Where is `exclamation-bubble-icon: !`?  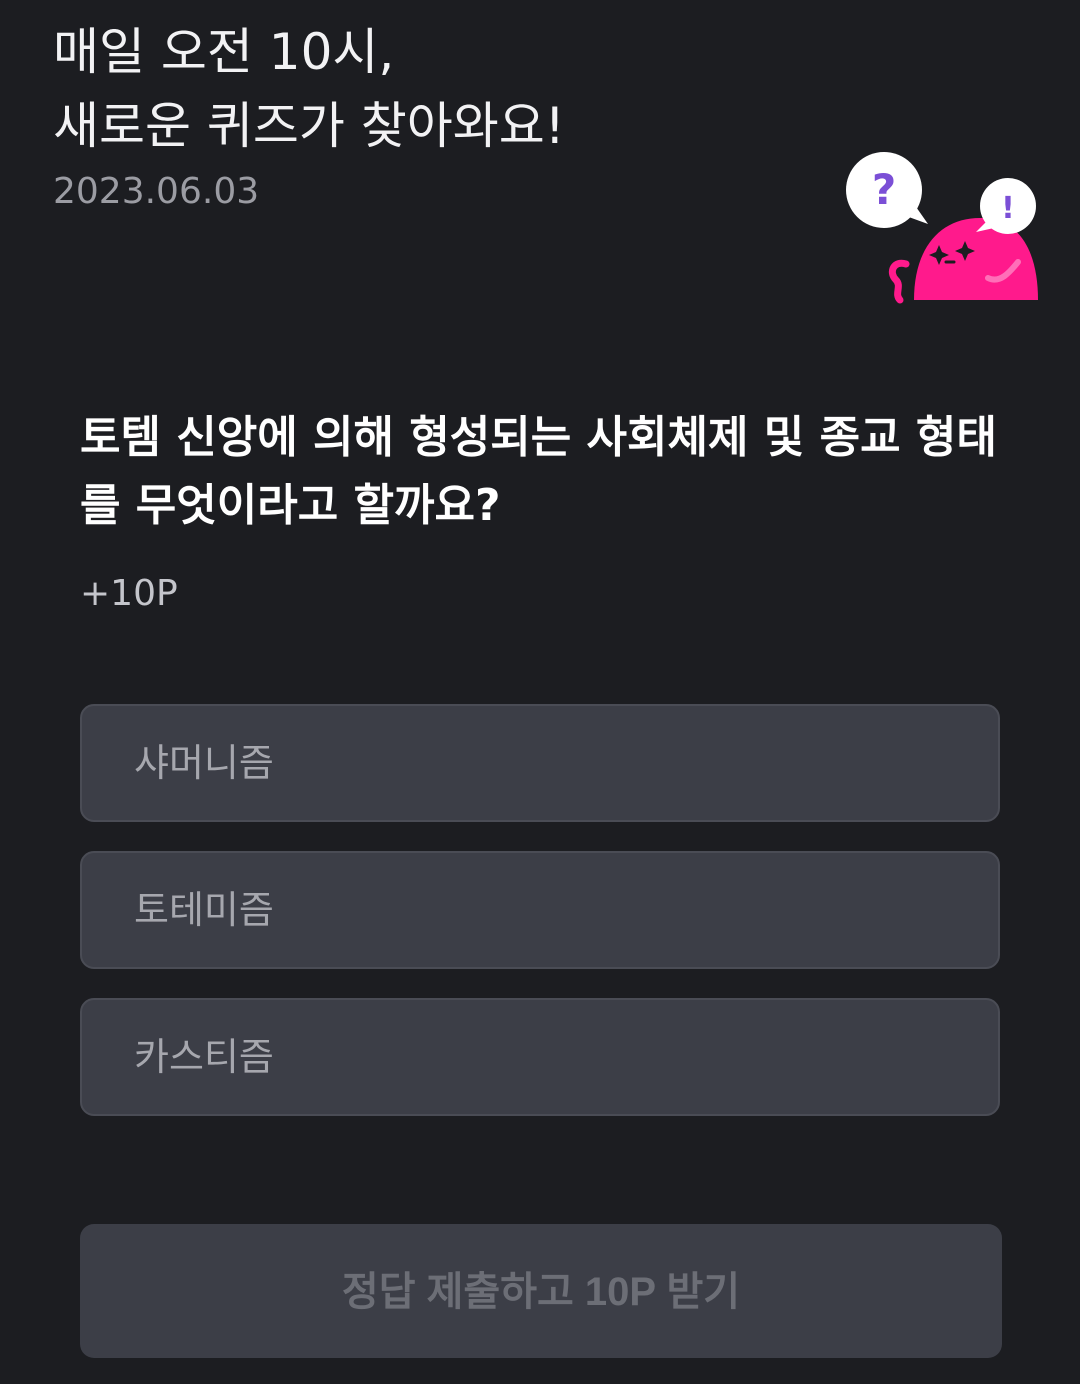 exclamation-bubble-icon: ! is located at coordinates (1006, 206).